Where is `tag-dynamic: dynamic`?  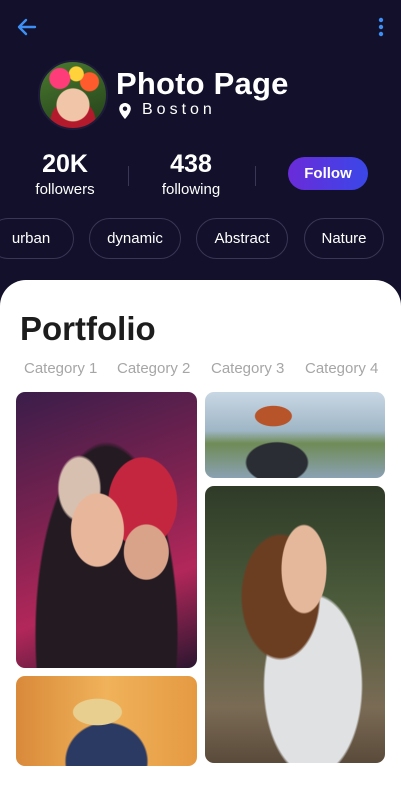
tag-dynamic: dynamic is located at coordinates (135, 238).